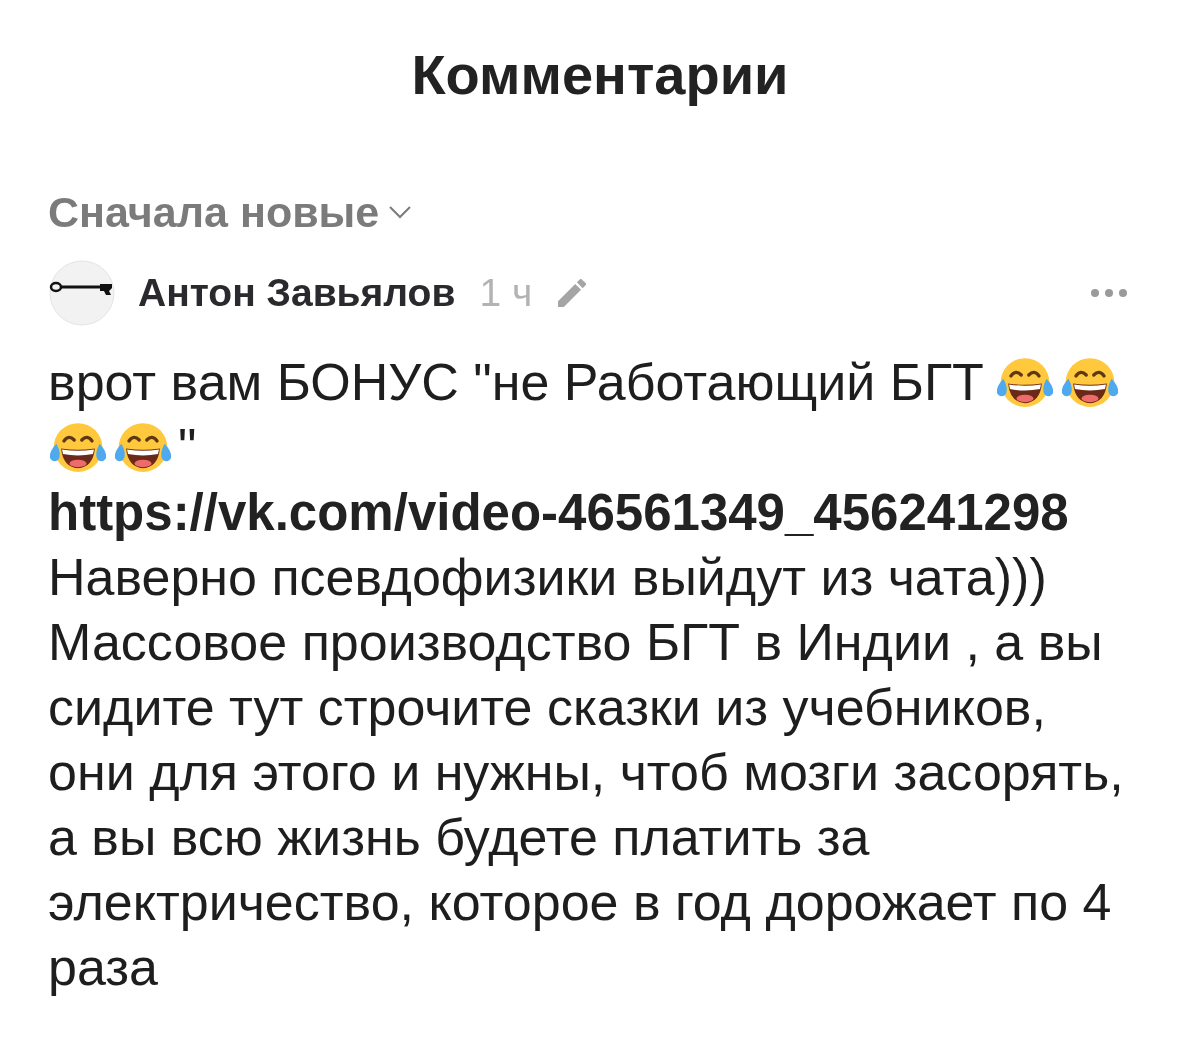 The width and height of the screenshot is (1200, 1061). Describe the element at coordinates (548, 577) in the screenshot. I see `comment-text: Наверно псевдофизики выйдут из чата)))` at that location.